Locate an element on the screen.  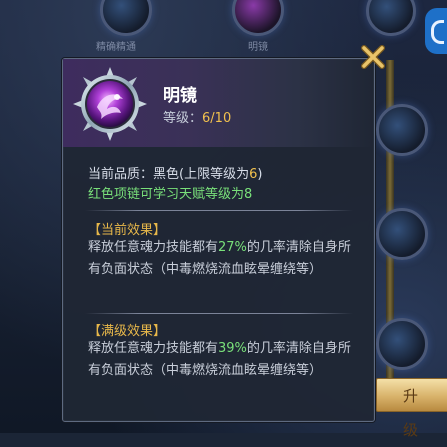
item-name: 明镜 is located at coordinates (180, 96).